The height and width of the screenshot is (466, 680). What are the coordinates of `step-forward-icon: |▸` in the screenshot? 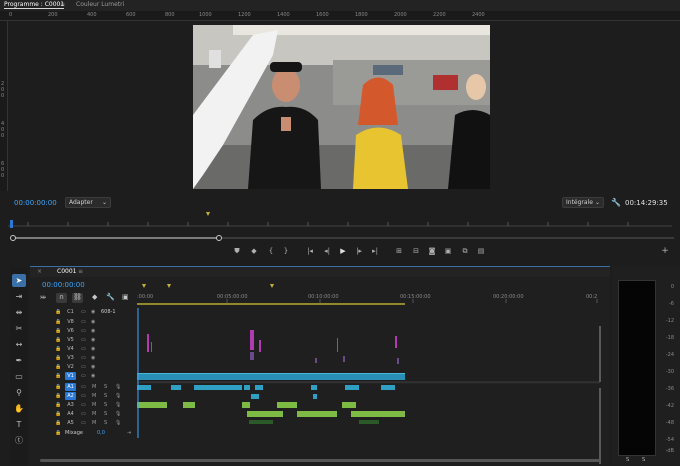 It's located at (359, 251).